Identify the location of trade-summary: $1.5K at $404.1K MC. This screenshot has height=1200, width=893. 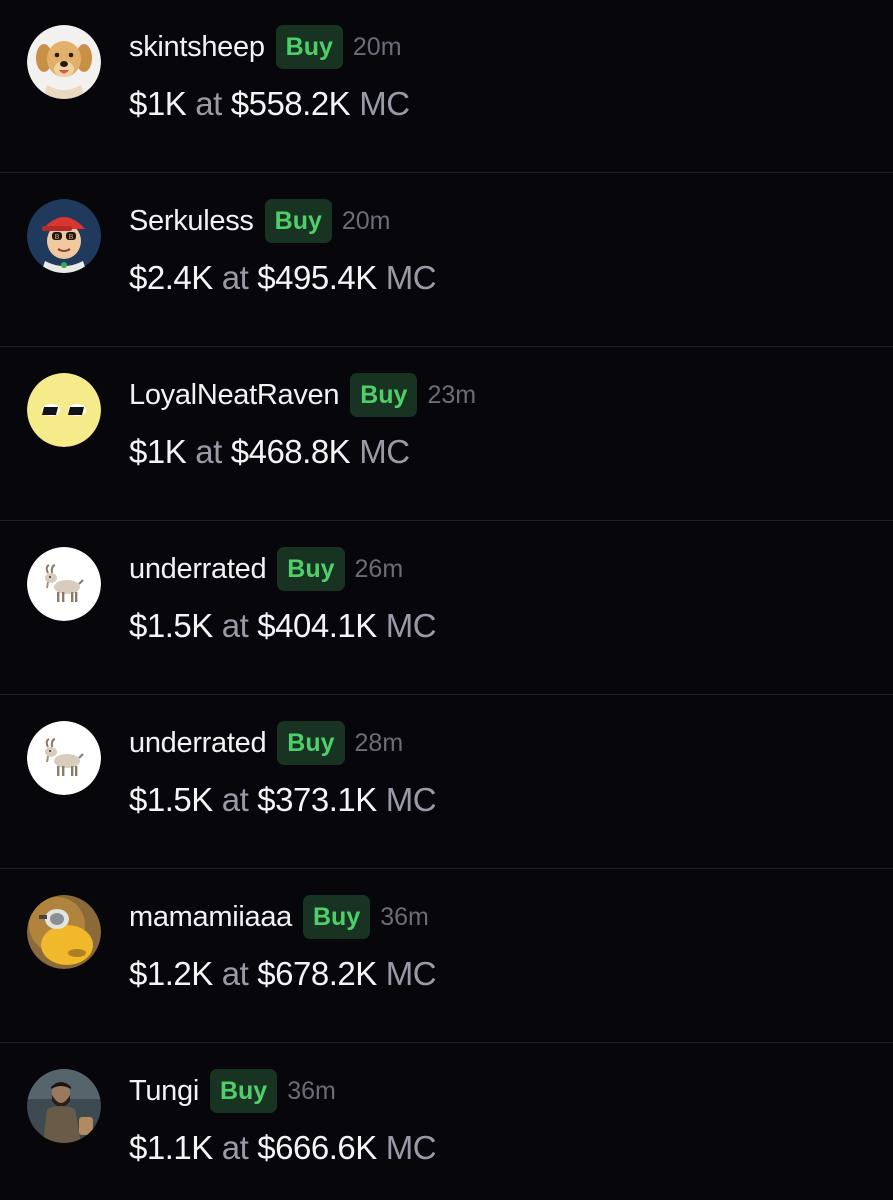
(283, 626).